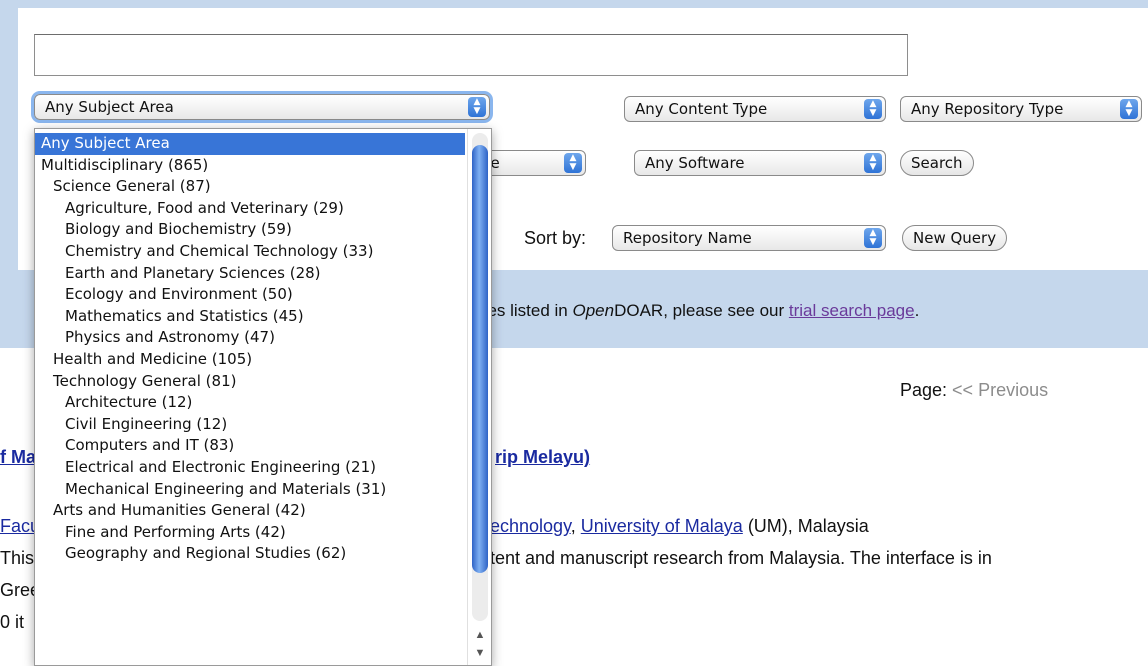 This screenshot has height=666, width=1148. What do you see at coordinates (542, 457) in the screenshot?
I see `repository-title-link-right: rip Melayu)` at bounding box center [542, 457].